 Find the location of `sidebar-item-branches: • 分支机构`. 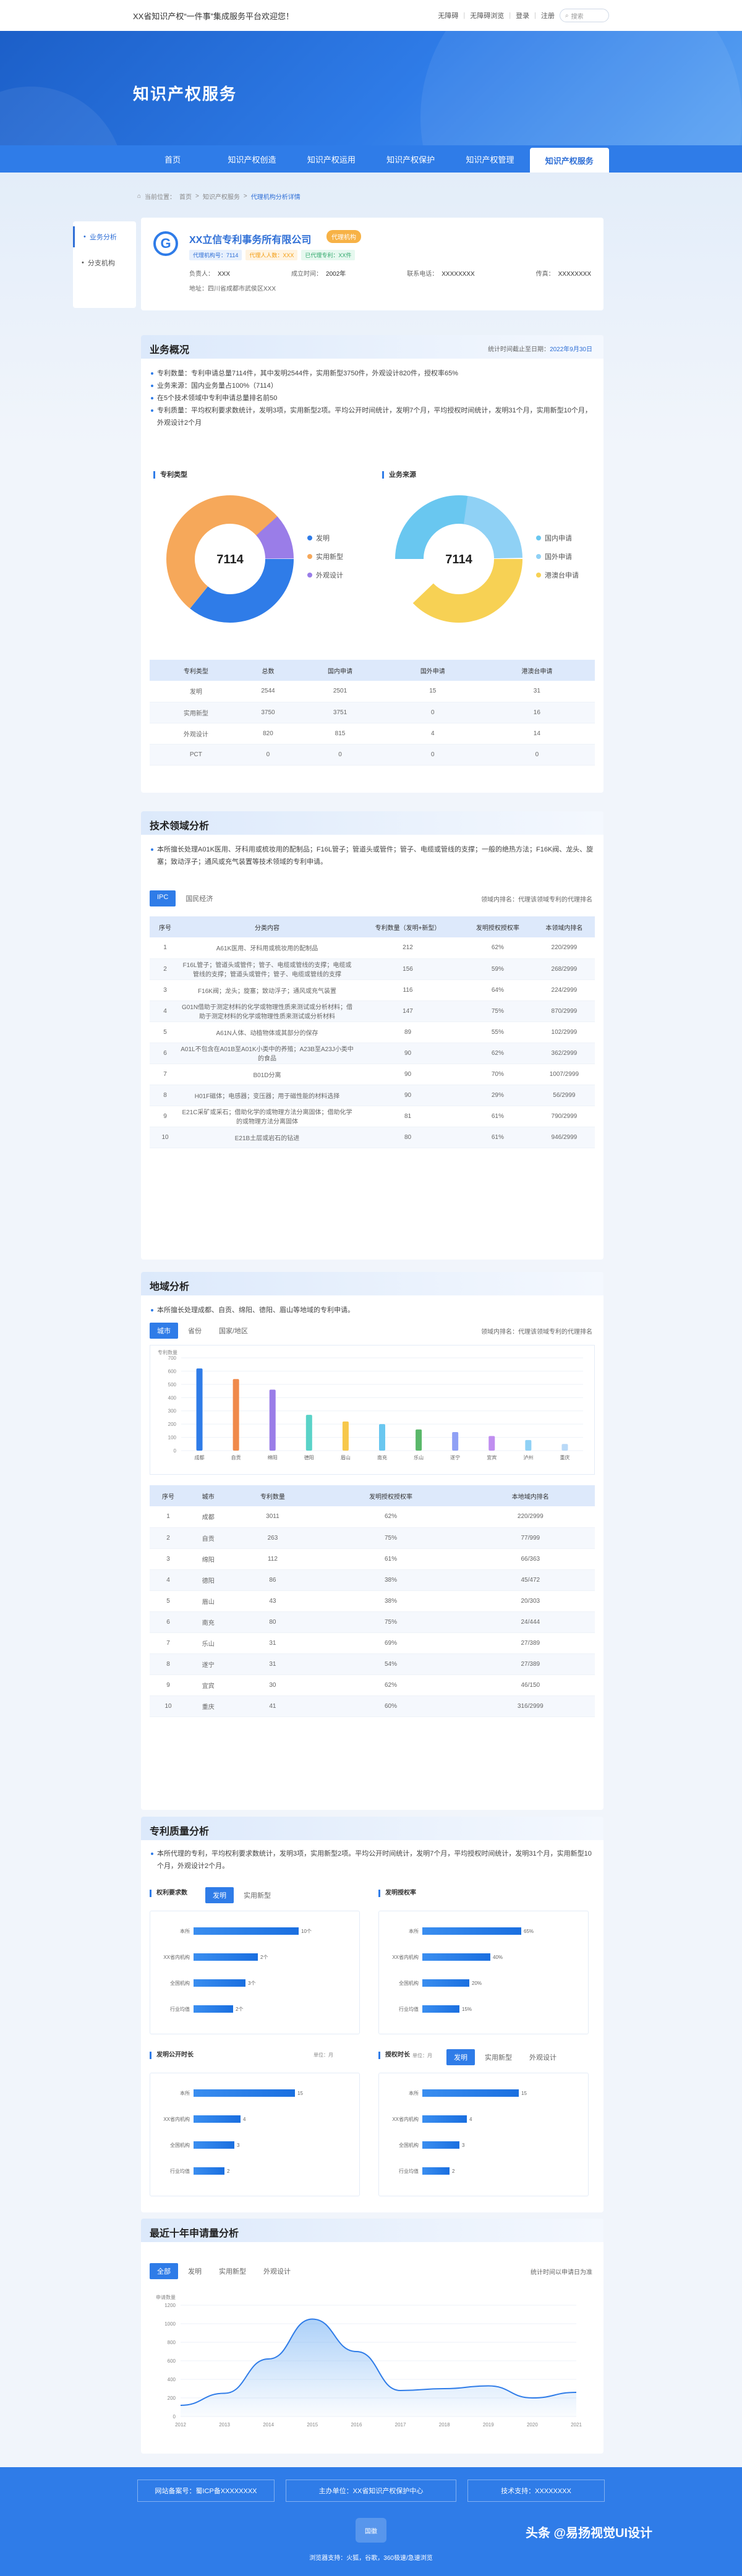

sidebar-item-branches: • 分支机构 is located at coordinates (104, 262).